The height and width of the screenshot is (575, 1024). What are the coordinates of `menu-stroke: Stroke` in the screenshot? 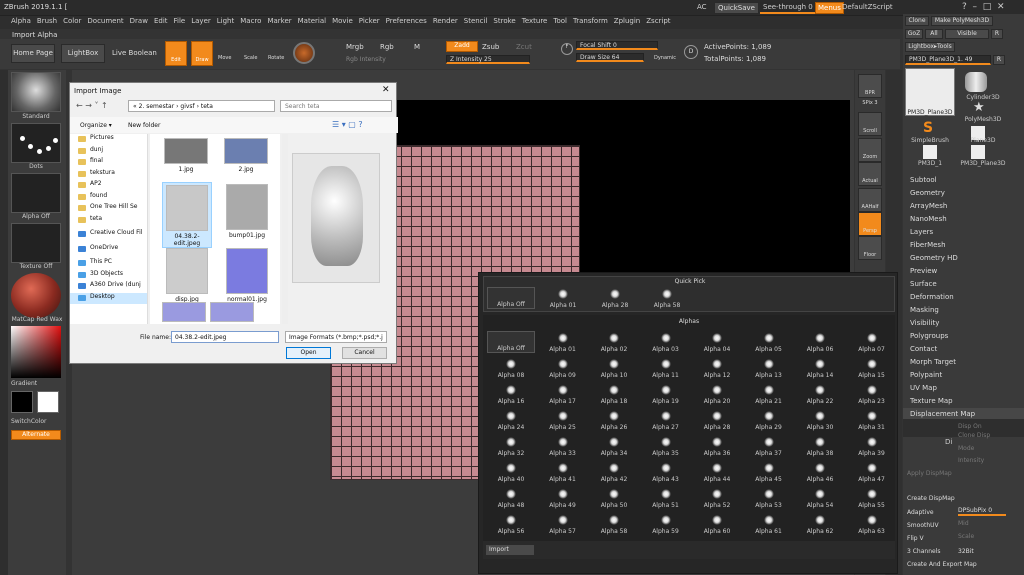 It's located at (504, 20).